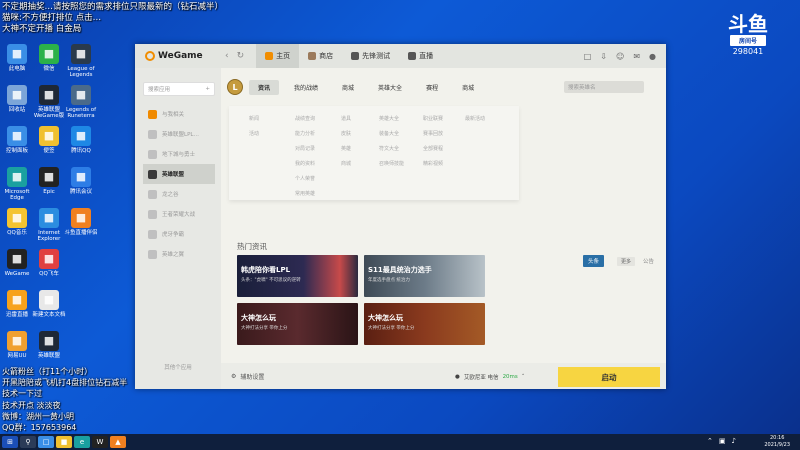  What do you see at coordinates (305, 194) in the screenshot?
I see `dropdown-item: 常用英雄` at bounding box center [305, 194].